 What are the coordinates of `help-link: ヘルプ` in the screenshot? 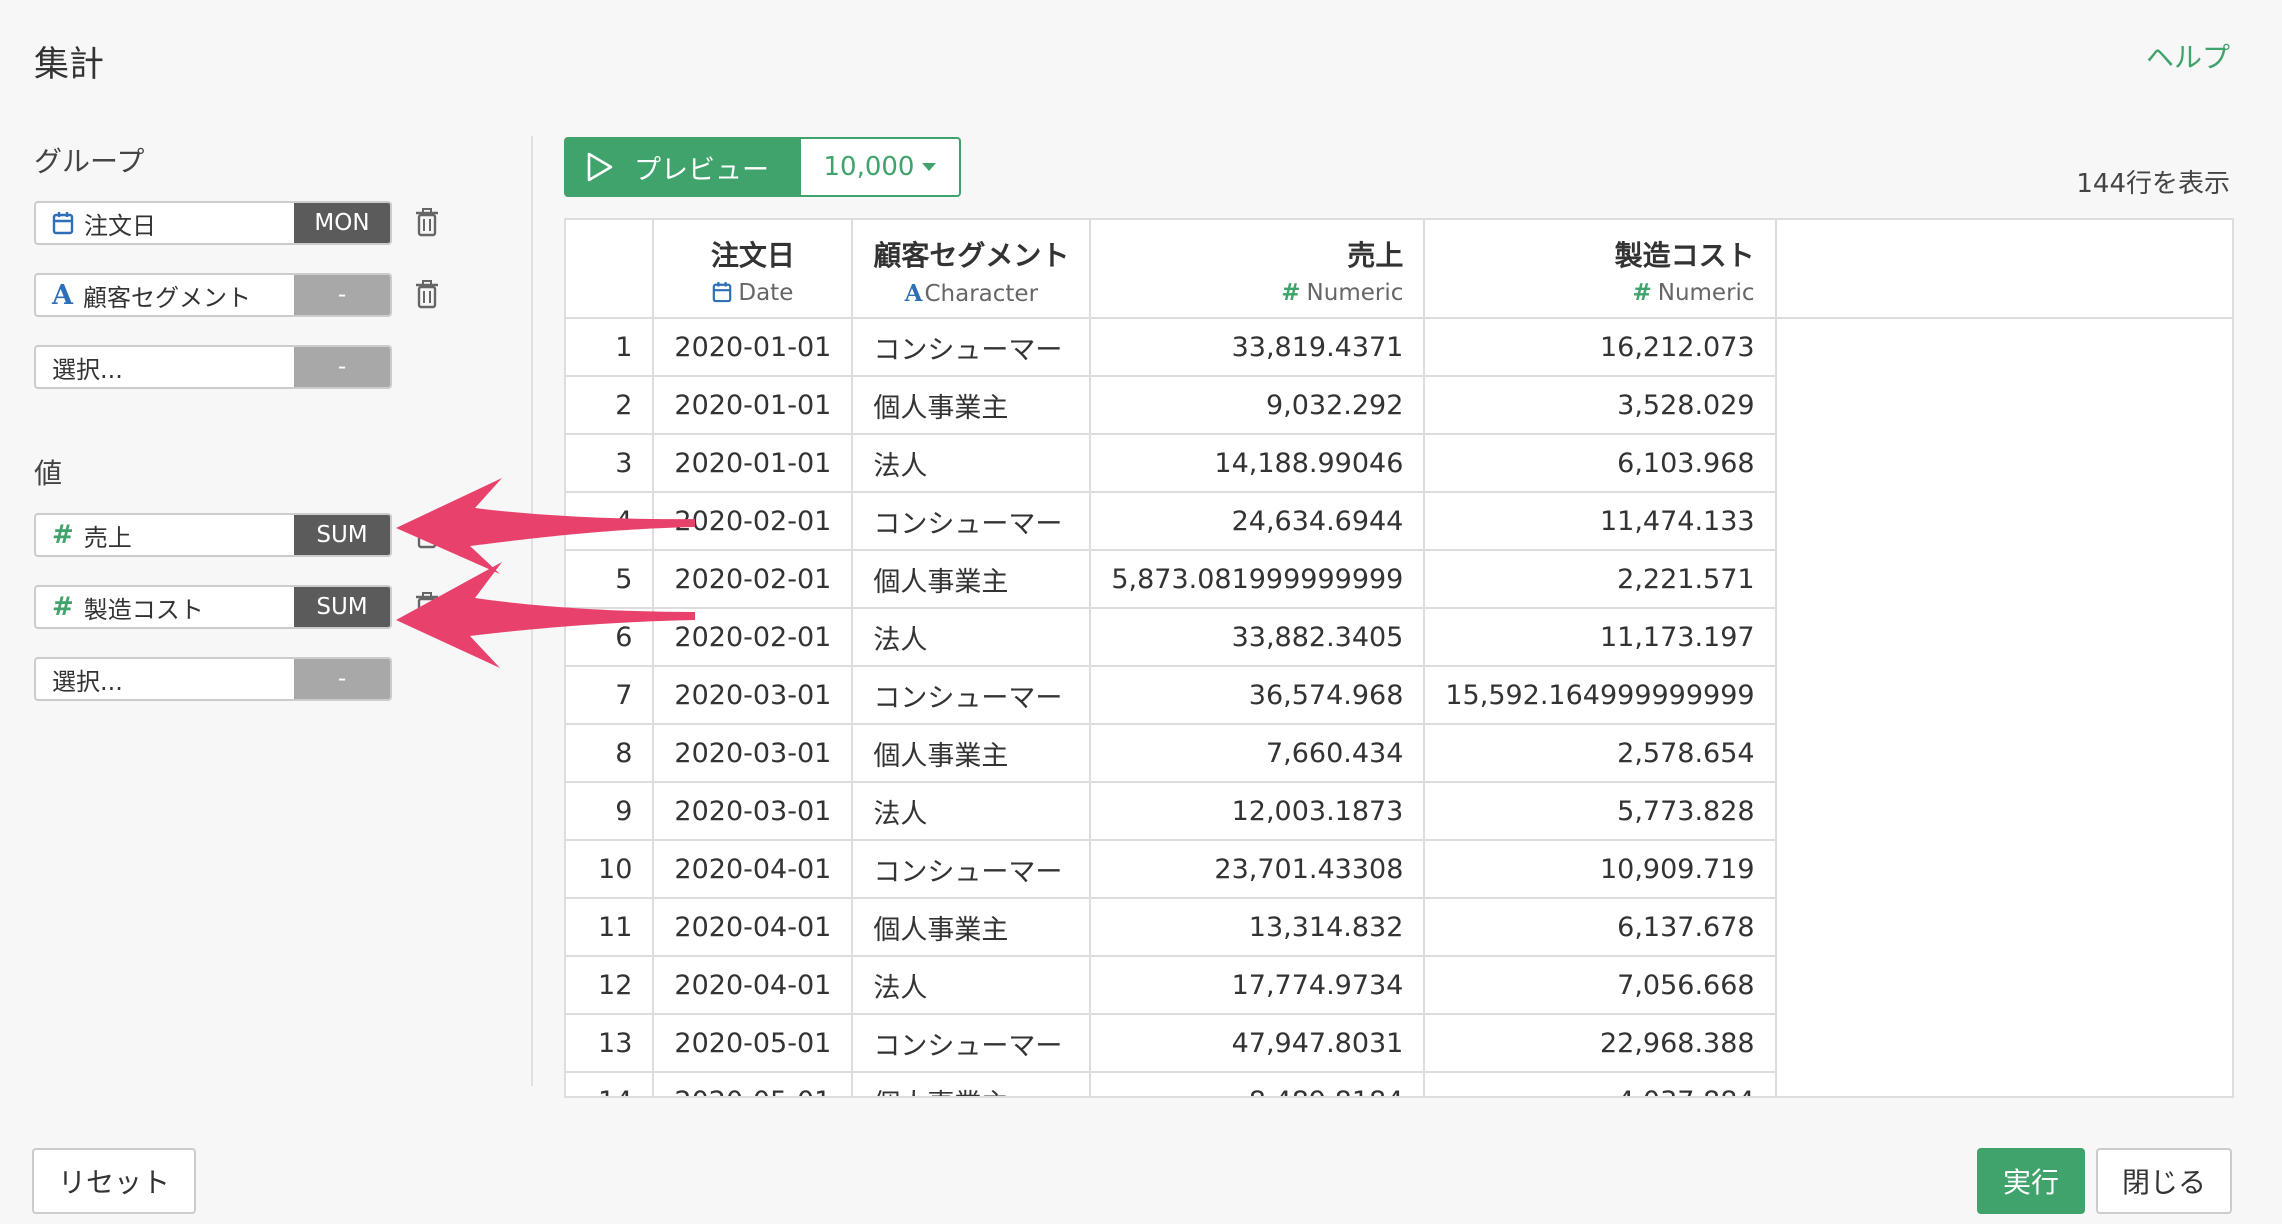 It's located at (2188, 56).